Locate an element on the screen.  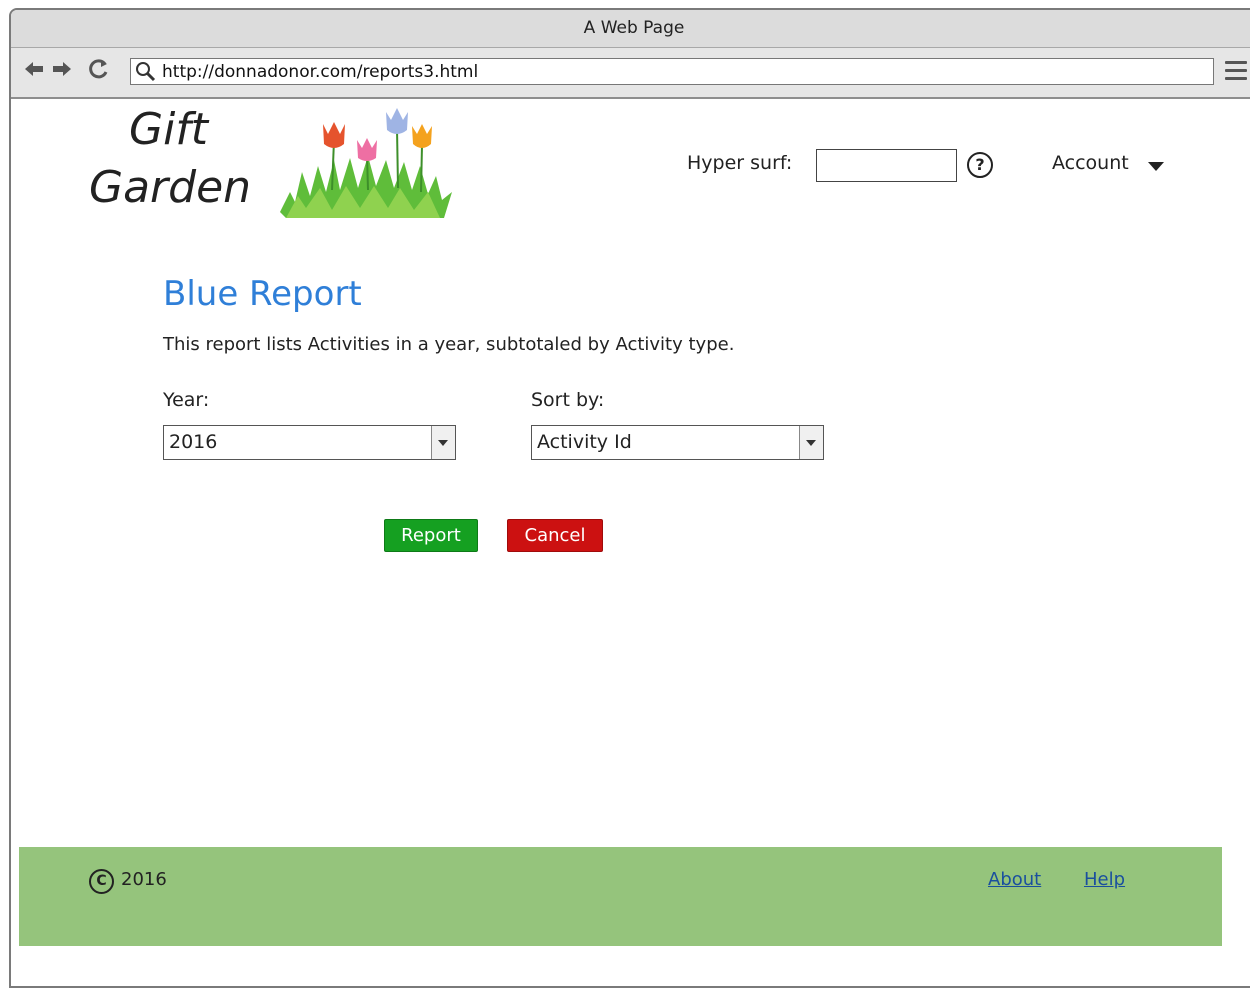
page-title: Blue Report is located at coordinates (262, 294).